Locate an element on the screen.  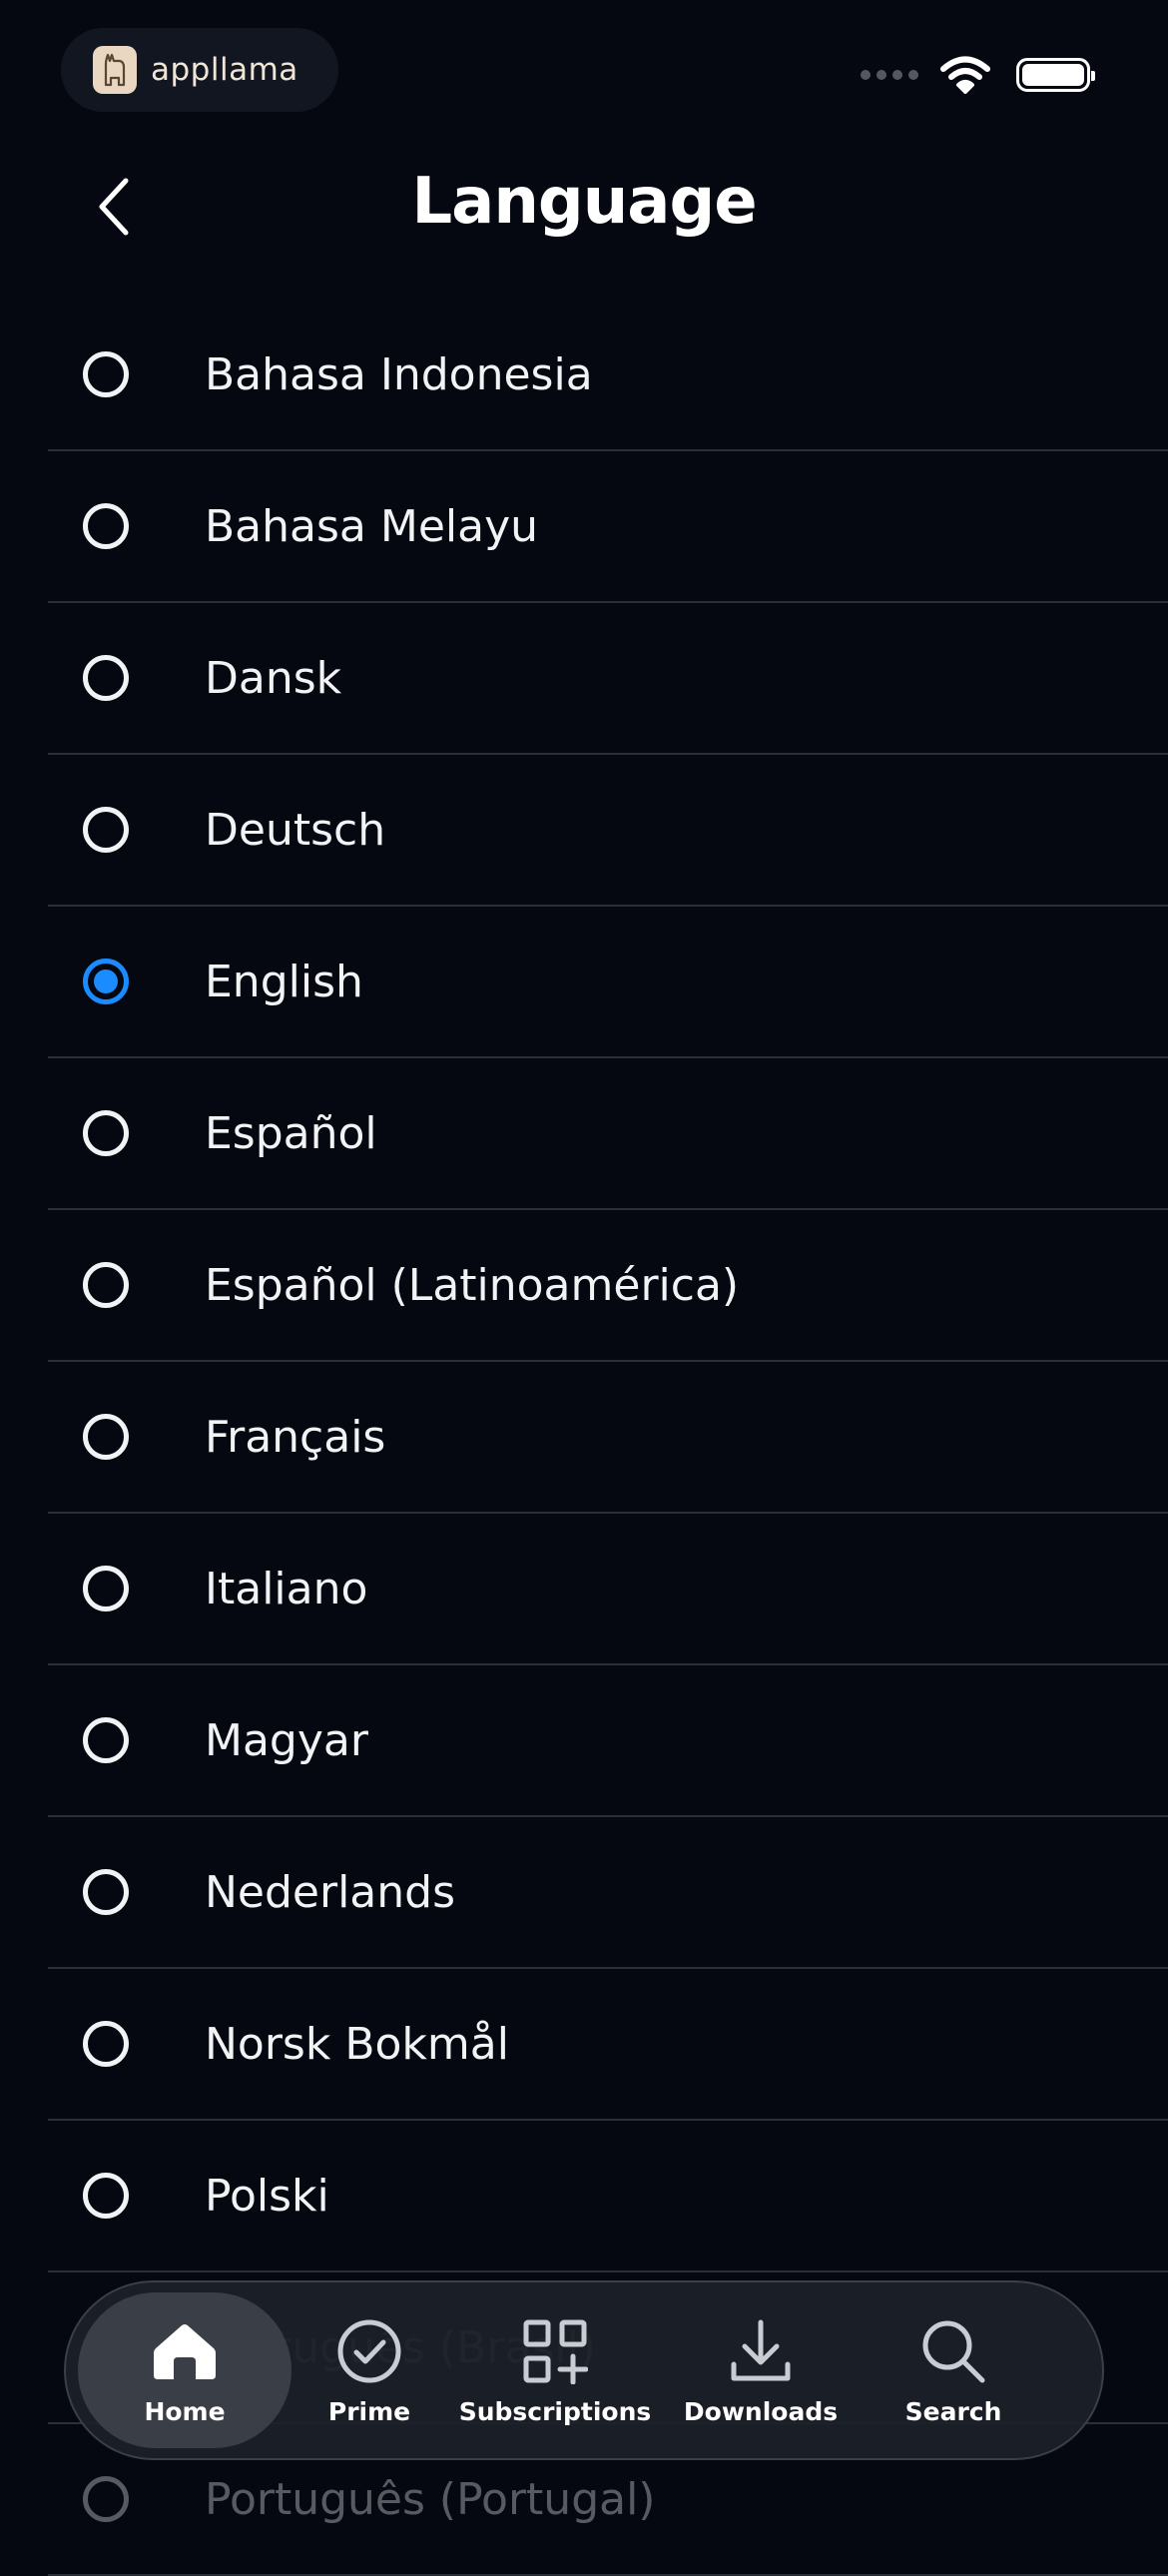
language-label: Español (Latinoamérica) is located at coordinates (472, 1285).